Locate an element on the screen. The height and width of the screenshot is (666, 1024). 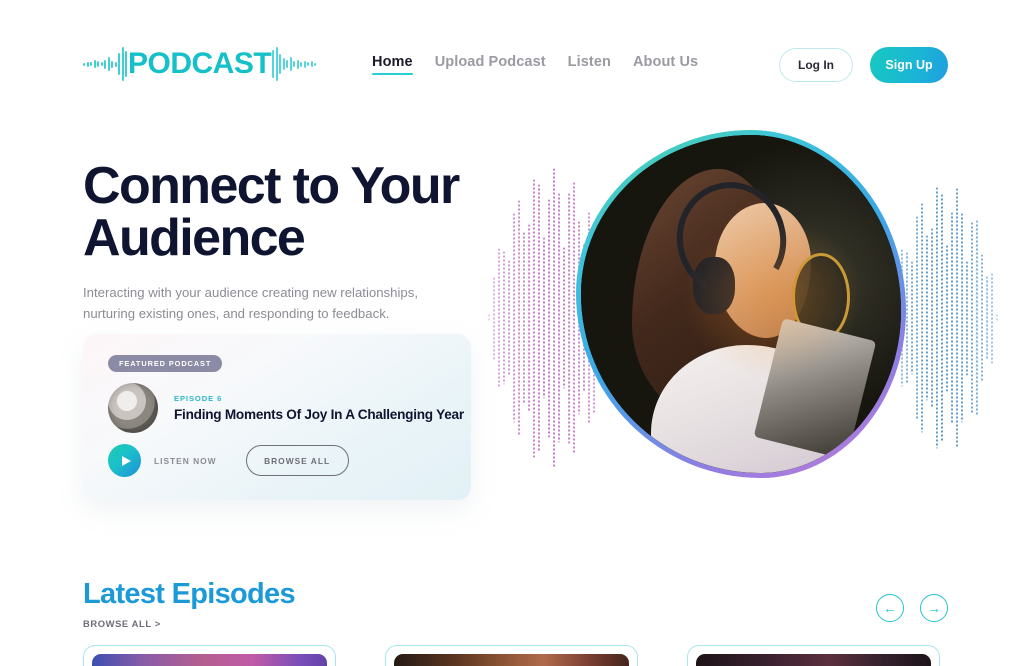
logo-text: PODCAST is located at coordinates (200, 63).